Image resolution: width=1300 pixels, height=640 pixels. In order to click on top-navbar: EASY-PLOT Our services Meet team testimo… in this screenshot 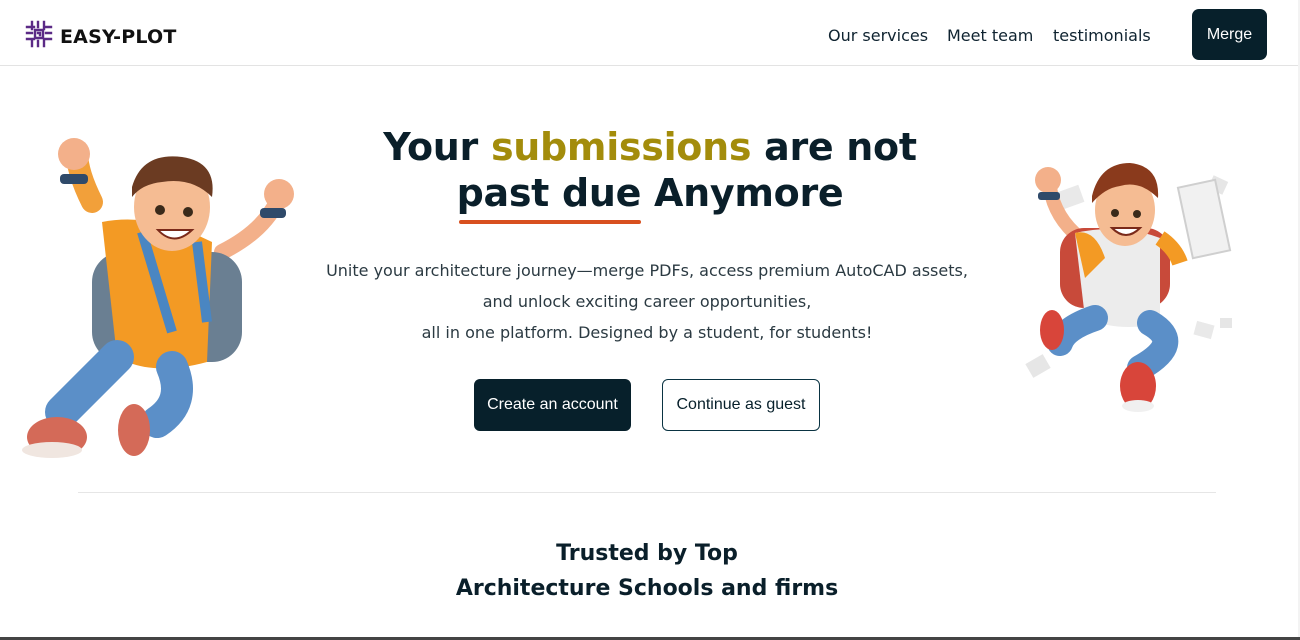, I will do `click(650, 33)`.